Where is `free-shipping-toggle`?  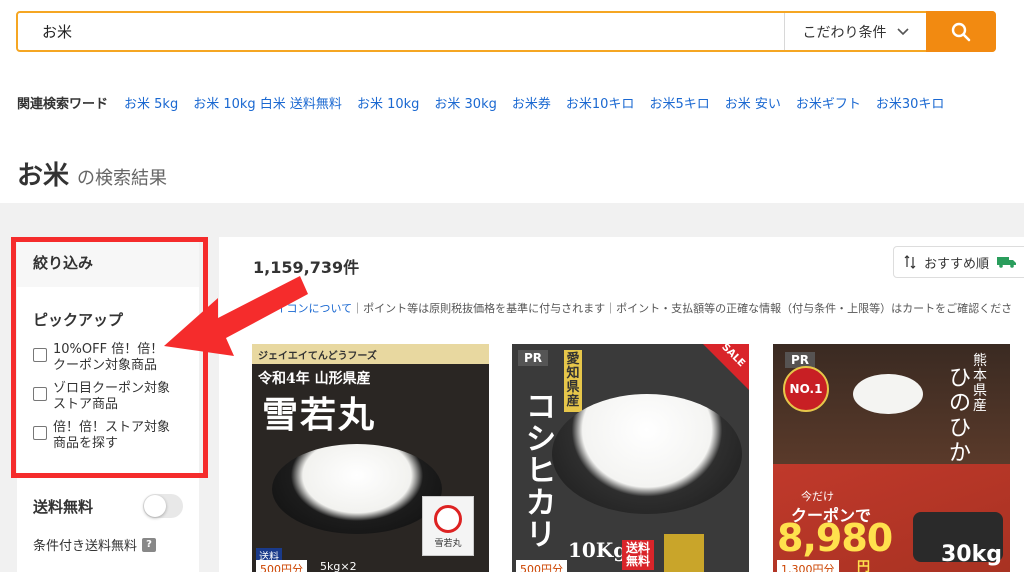 free-shipping-toggle is located at coordinates (163, 506).